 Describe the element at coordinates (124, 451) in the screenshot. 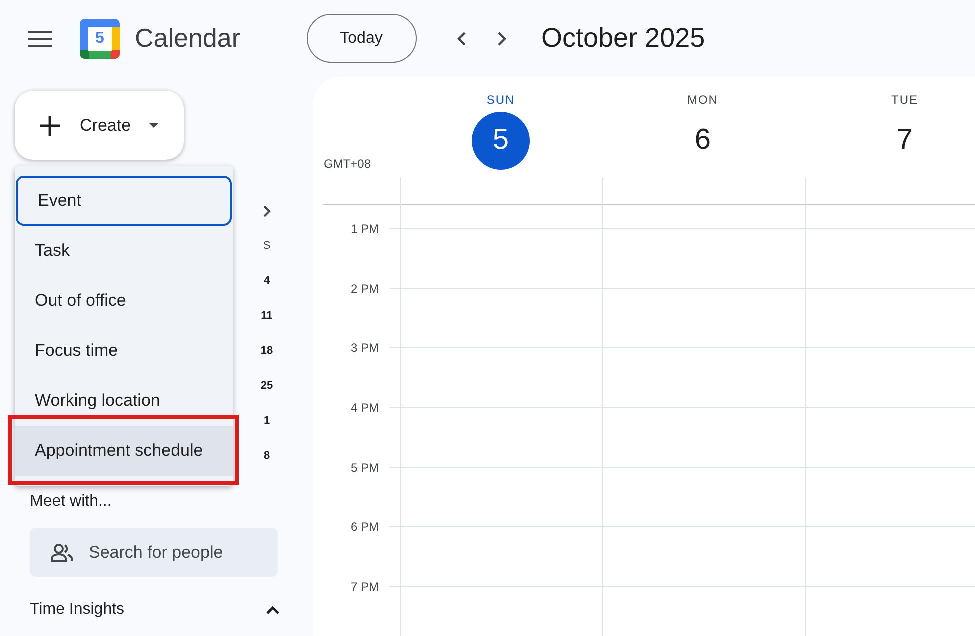

I see `menu-item: Appointment schedule` at that location.